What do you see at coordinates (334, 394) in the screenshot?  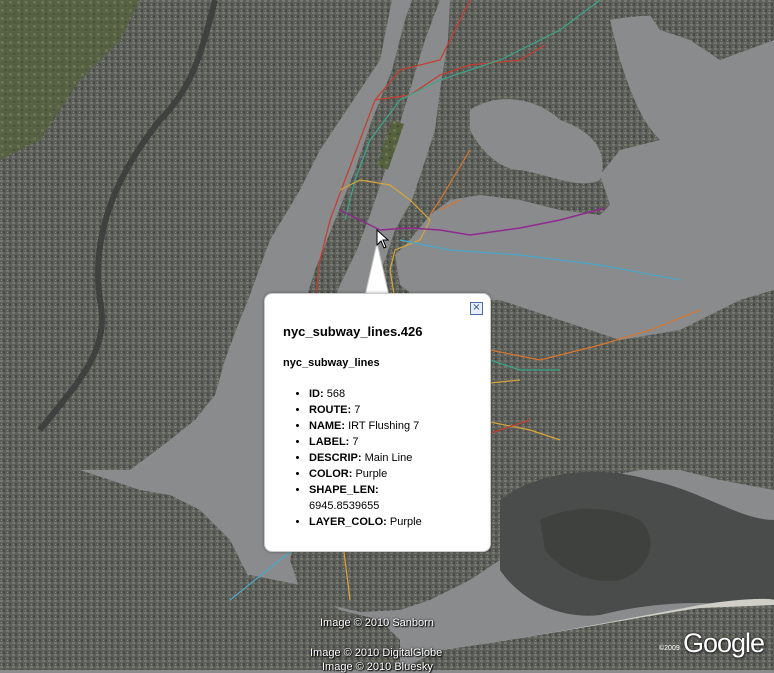 I see `attr-value: 568` at bounding box center [334, 394].